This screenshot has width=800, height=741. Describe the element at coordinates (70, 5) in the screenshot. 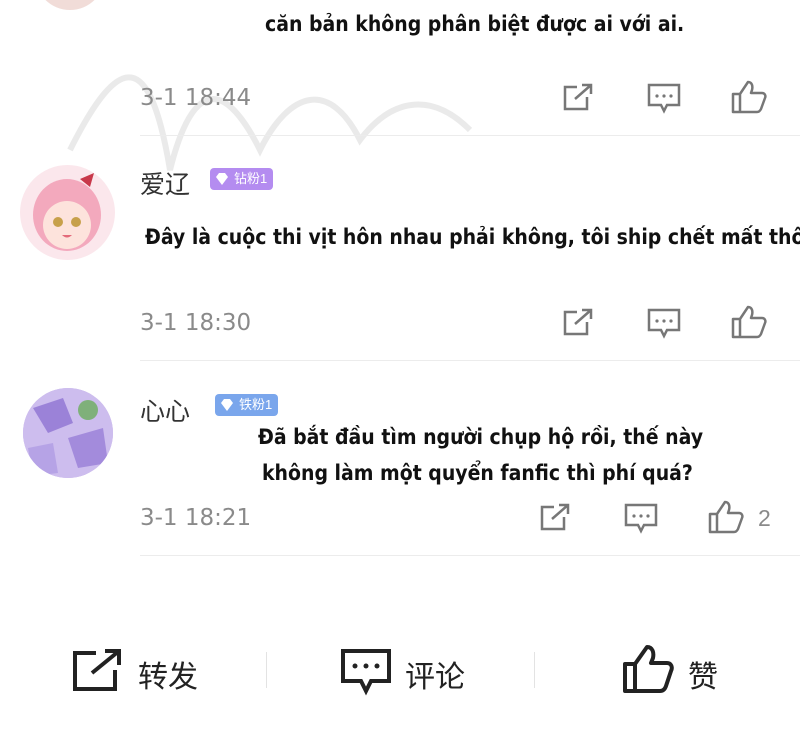

I see `avatar-partial` at that location.